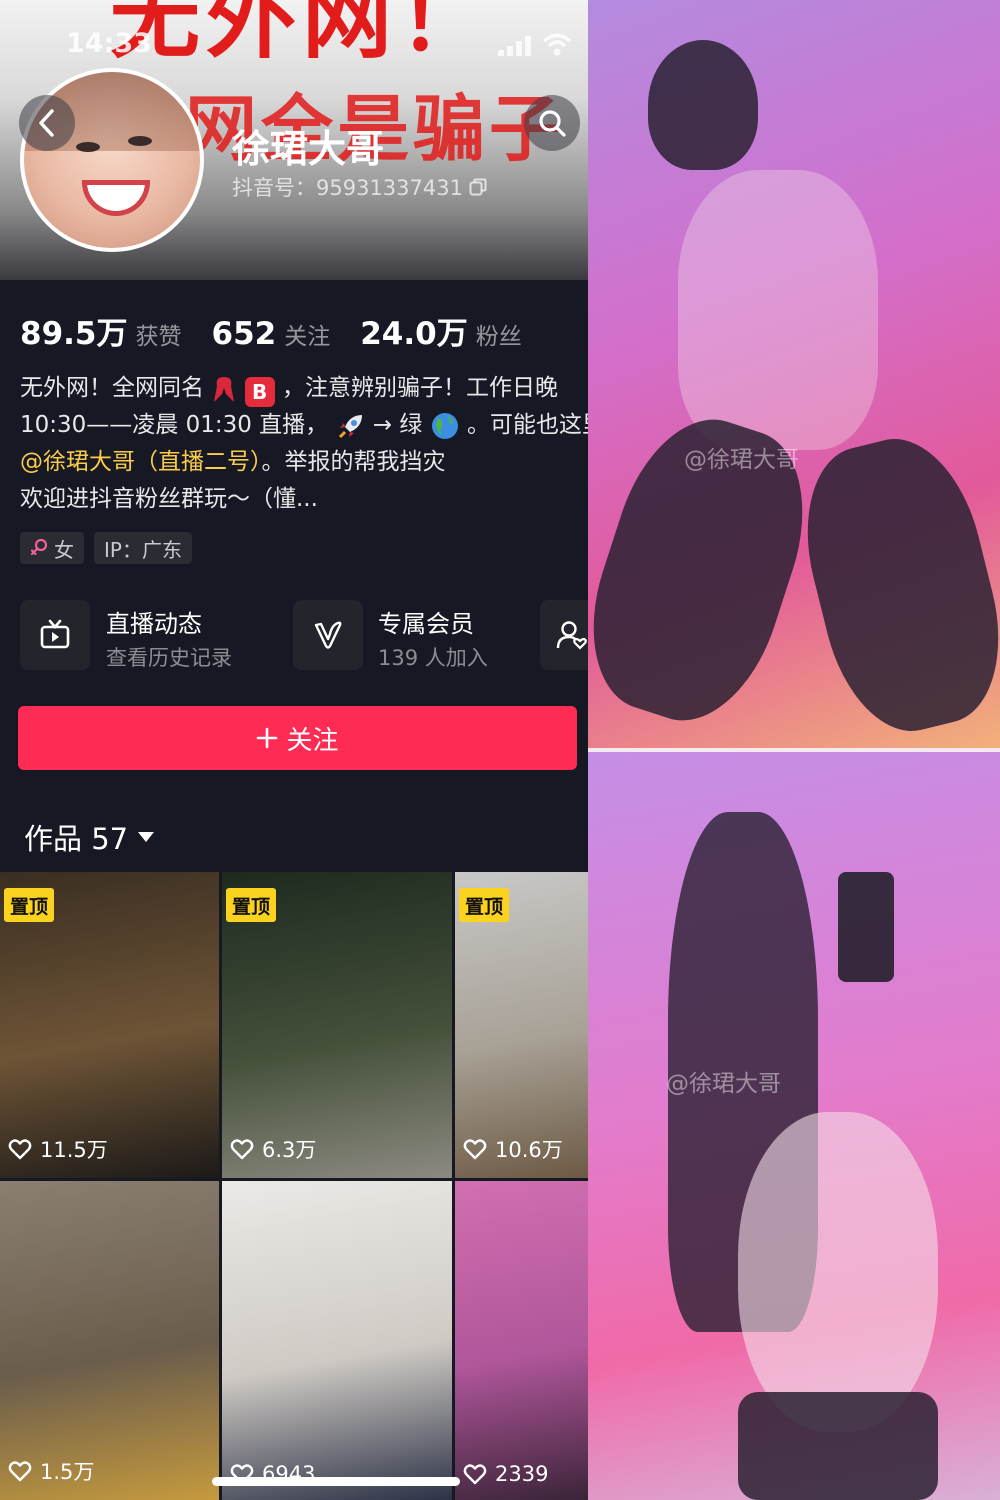  I want to click on douyin-id: 抖音号：95931337431, so click(359, 187).